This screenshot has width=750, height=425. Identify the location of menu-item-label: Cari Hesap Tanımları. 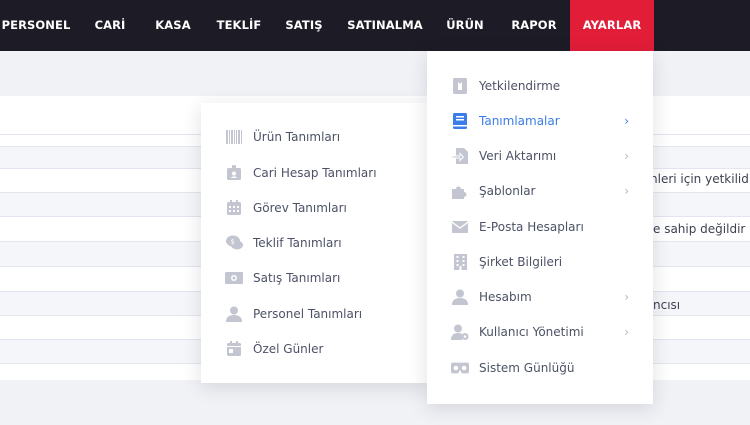
(315, 172).